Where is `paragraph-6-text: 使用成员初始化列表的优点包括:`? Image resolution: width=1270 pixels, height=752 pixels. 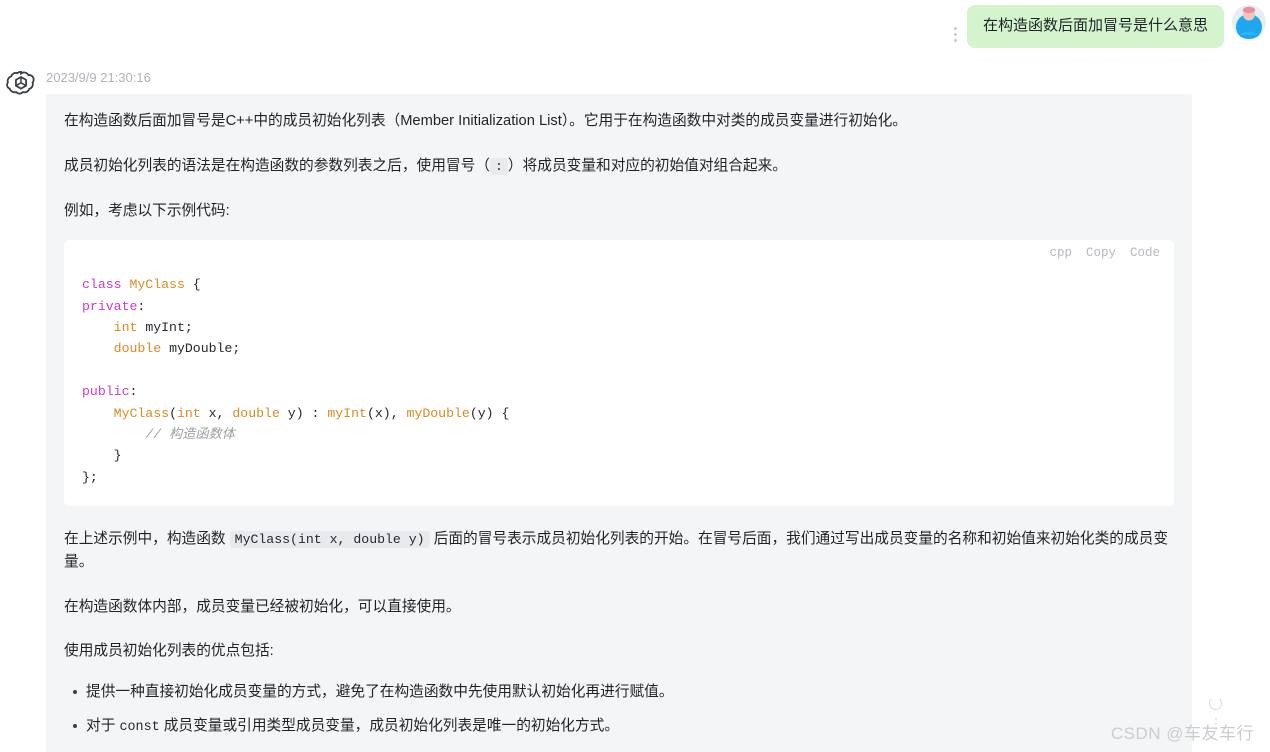
paragraph-6-text: 使用成员初始化列表的优点包括: is located at coordinates (169, 651).